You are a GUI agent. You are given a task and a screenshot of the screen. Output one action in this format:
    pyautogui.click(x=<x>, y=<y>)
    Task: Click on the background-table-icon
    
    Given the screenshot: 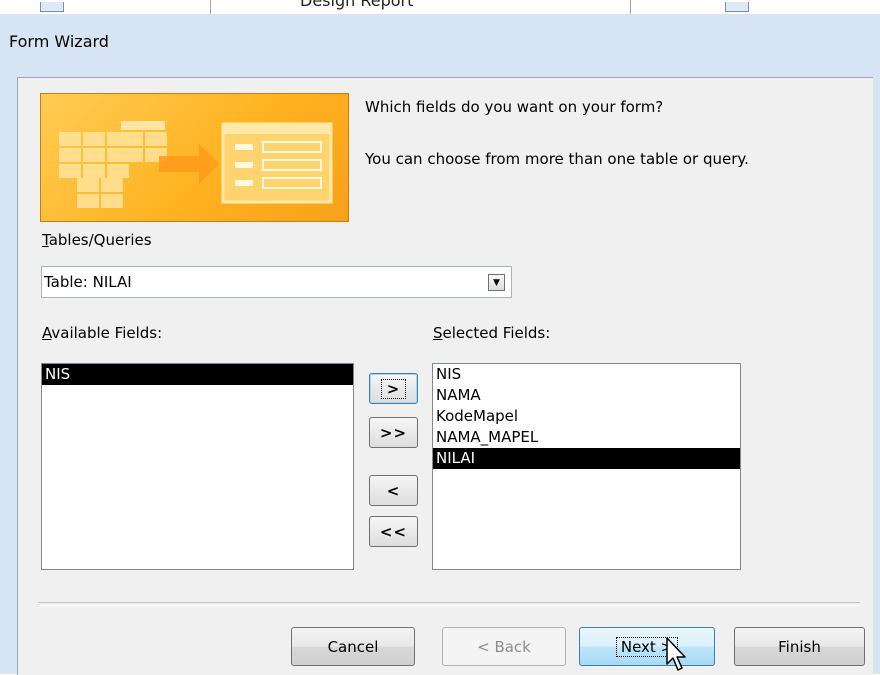 What is the action you would take?
    pyautogui.click(x=52, y=7)
    